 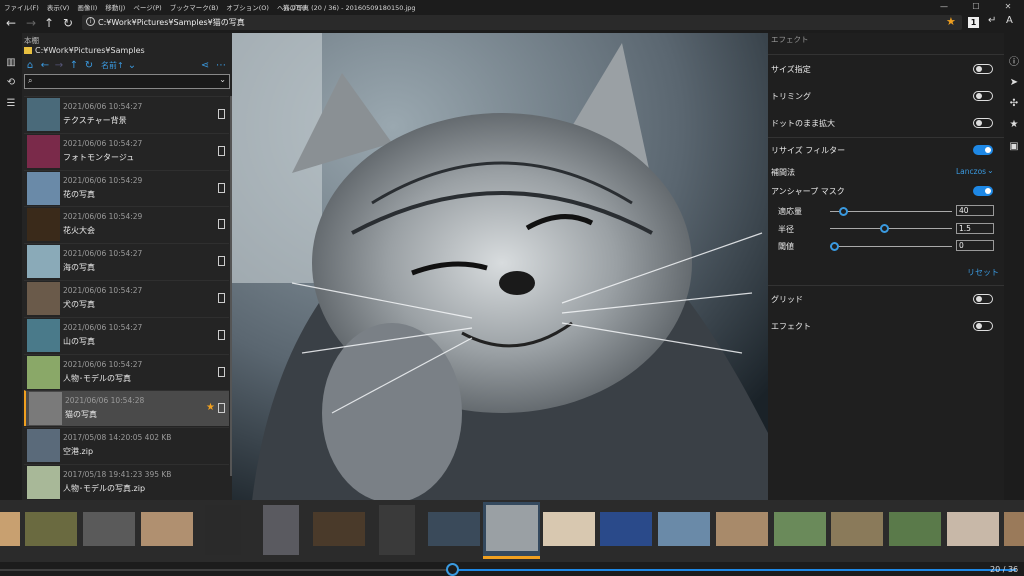 What do you see at coordinates (843, 211) in the screenshot?
I see `amount-slider-knob` at bounding box center [843, 211].